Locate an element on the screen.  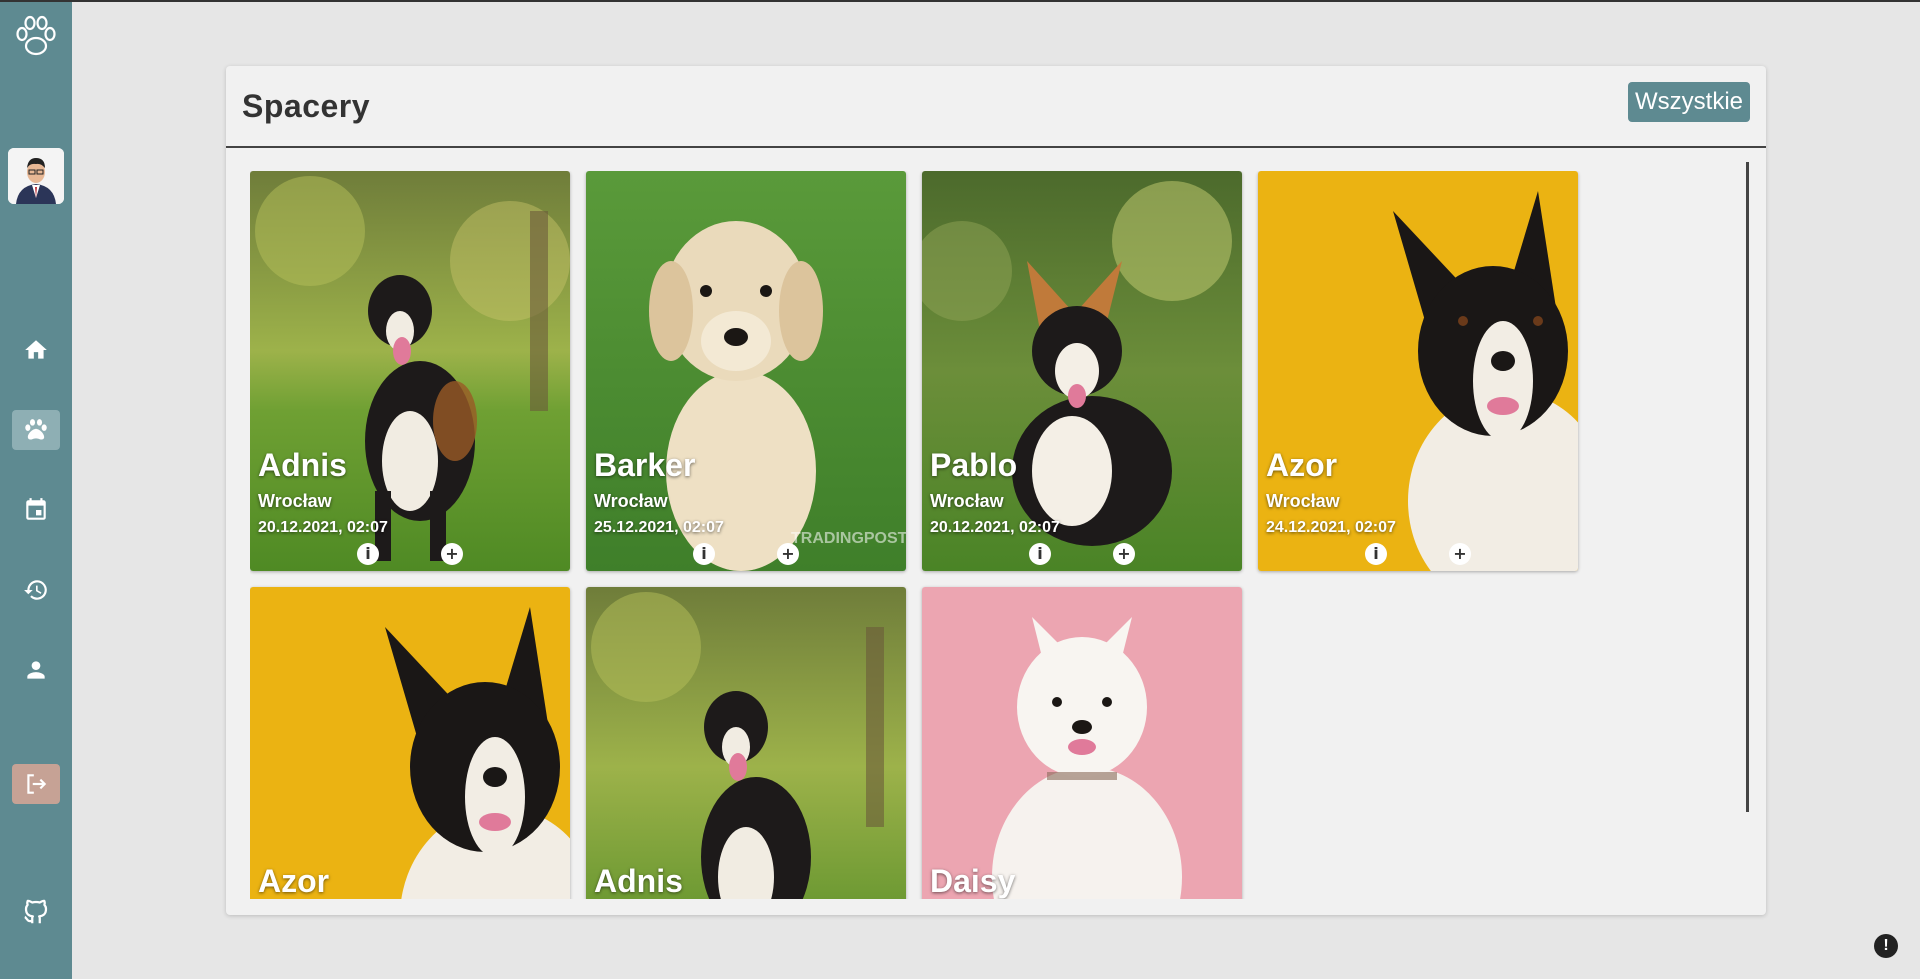
github-link is located at coordinates (36, 912).